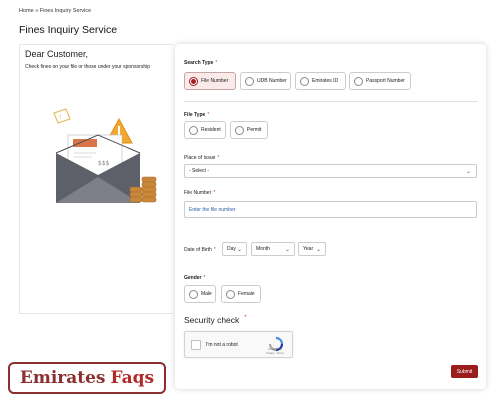 This screenshot has width=502, height=400. What do you see at coordinates (273, 249) in the screenshot?
I see `dob-month-select: Month ⌄` at bounding box center [273, 249].